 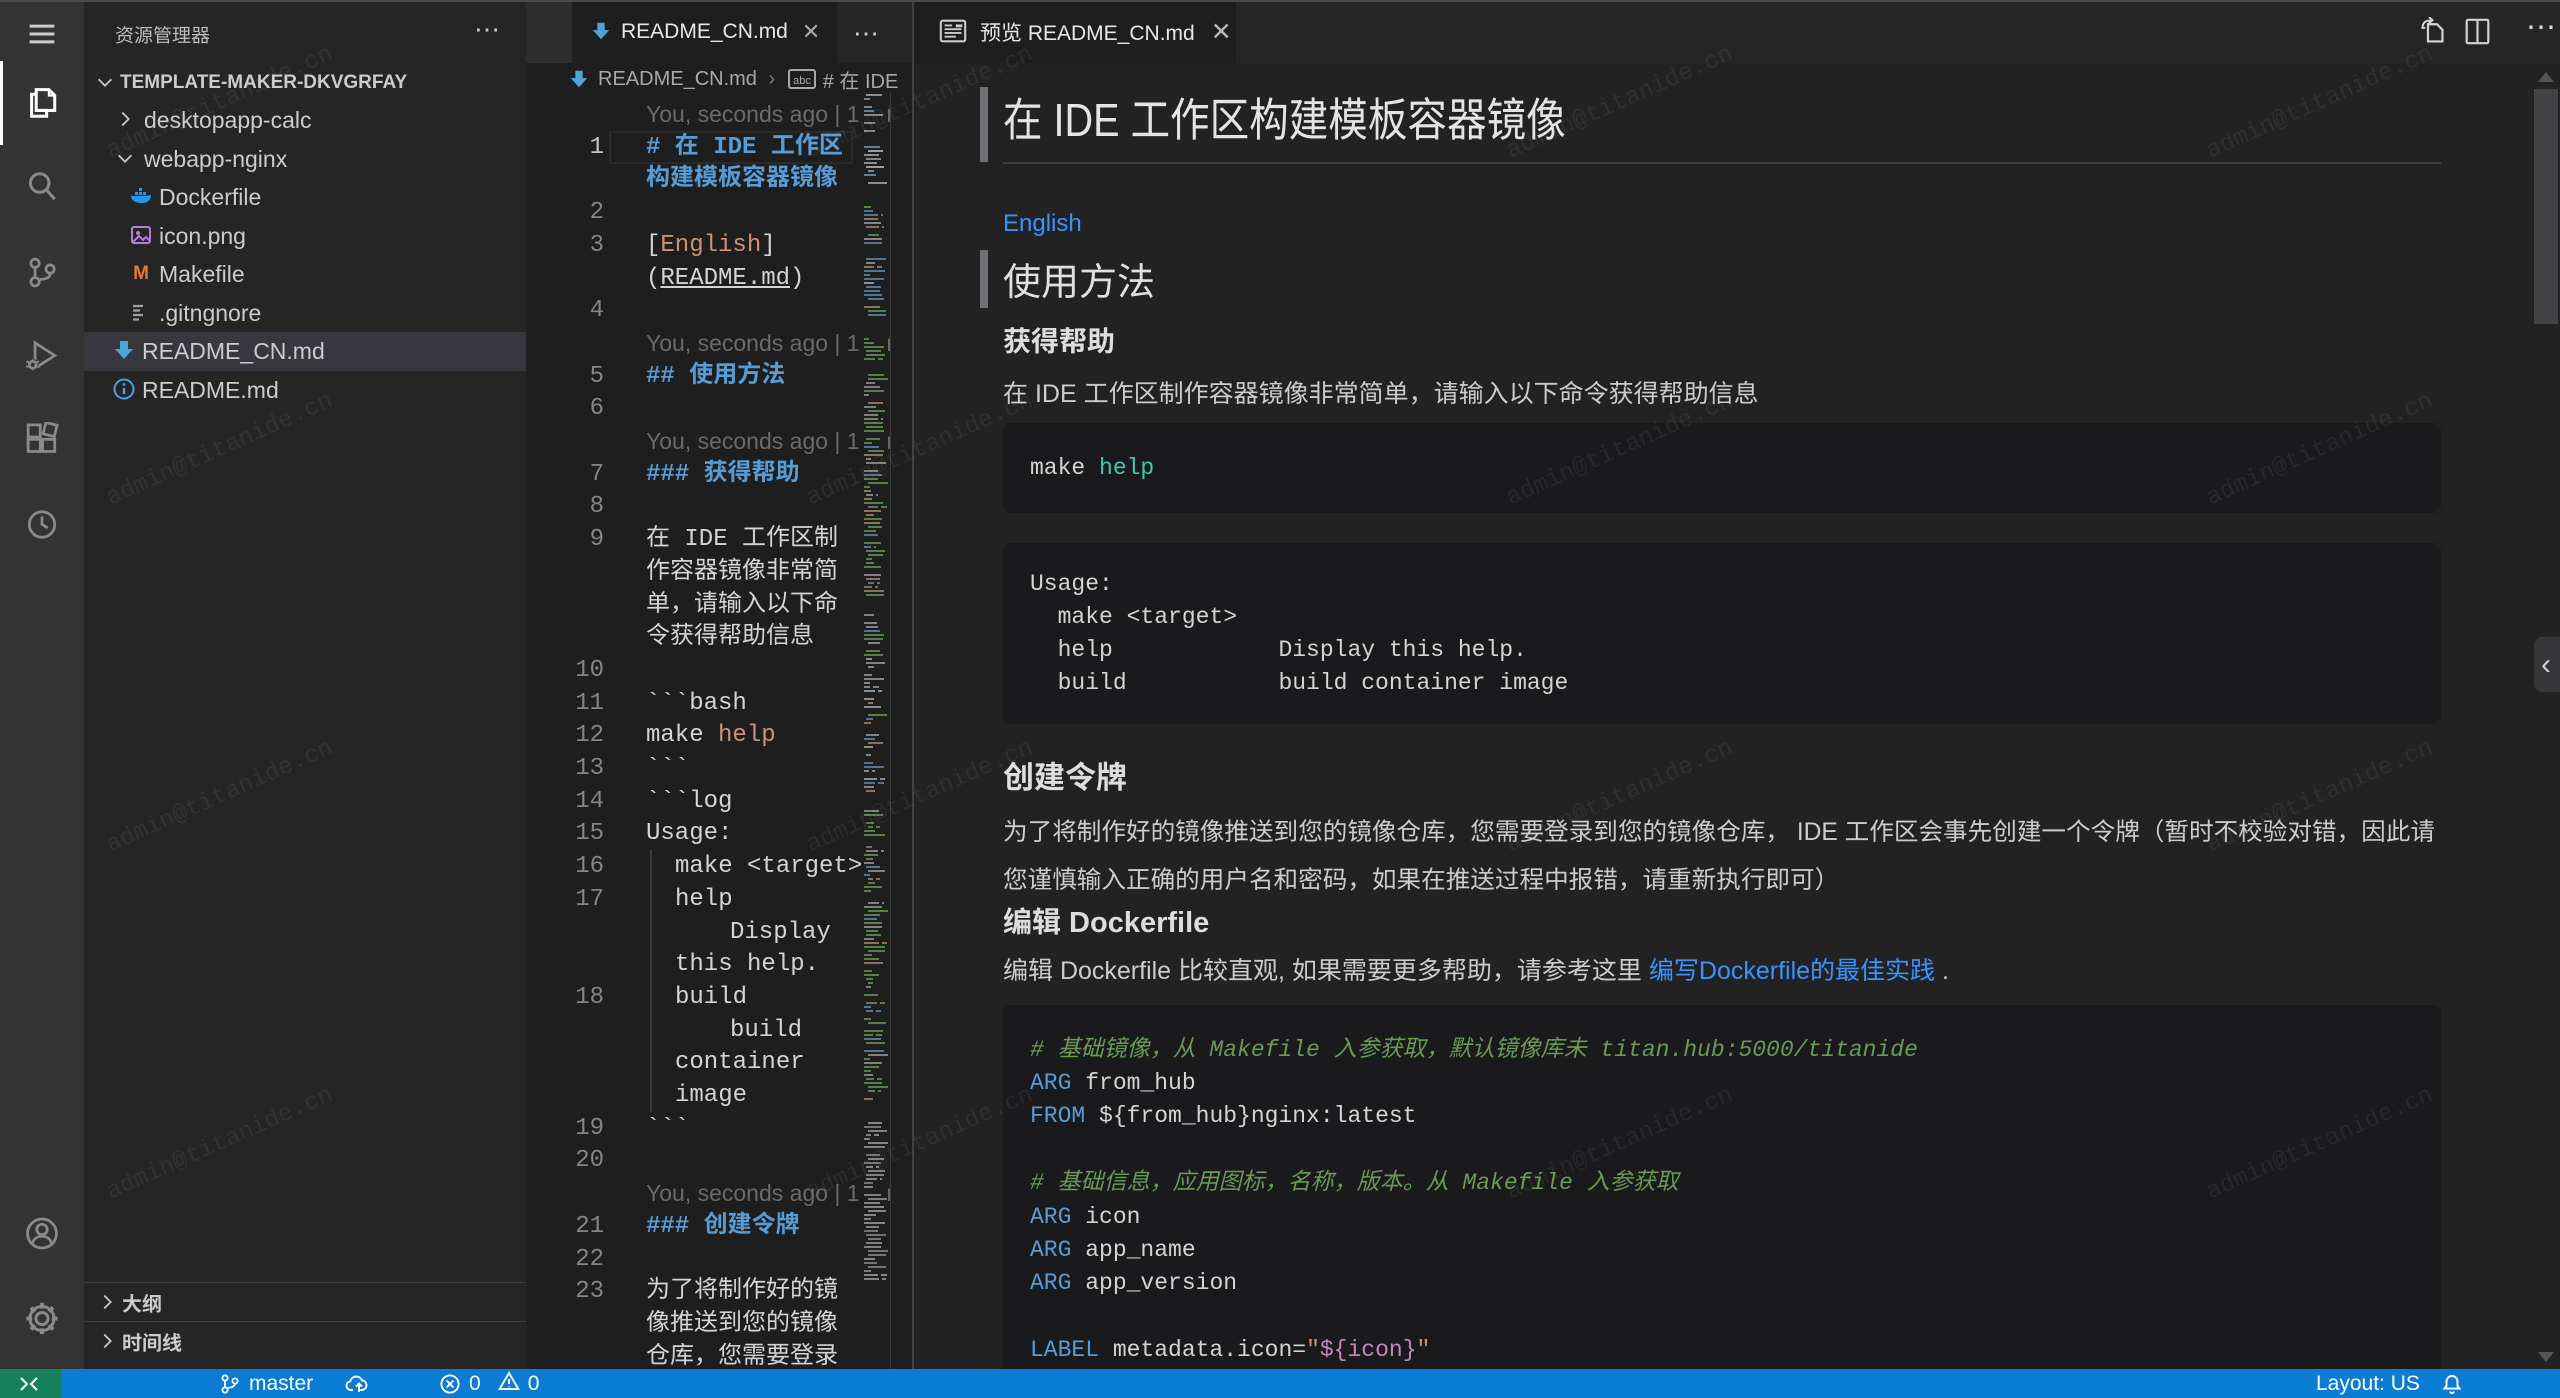 I want to click on svg-text: M, so click(x=141, y=273).